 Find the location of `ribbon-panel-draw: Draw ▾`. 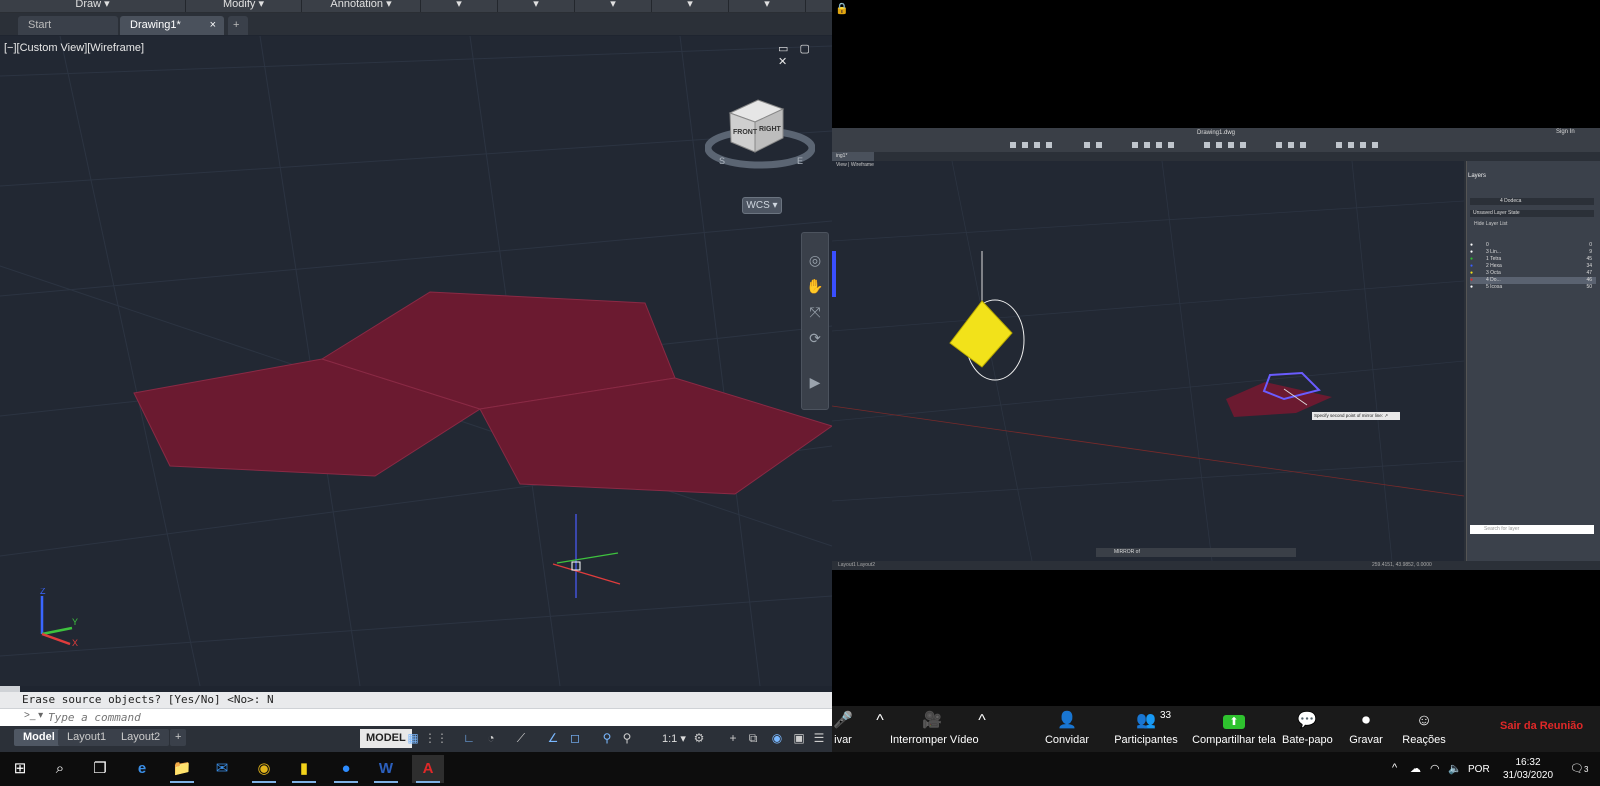

ribbon-panel-draw: Draw ▾ is located at coordinates (93, 6).